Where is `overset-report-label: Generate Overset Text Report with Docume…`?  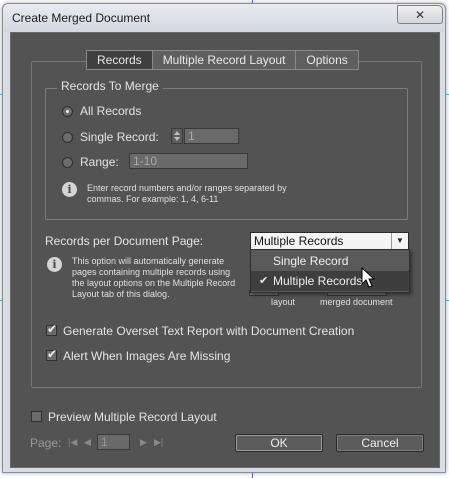 overset-report-label: Generate Overset Text Report with Docume… is located at coordinates (209, 331).